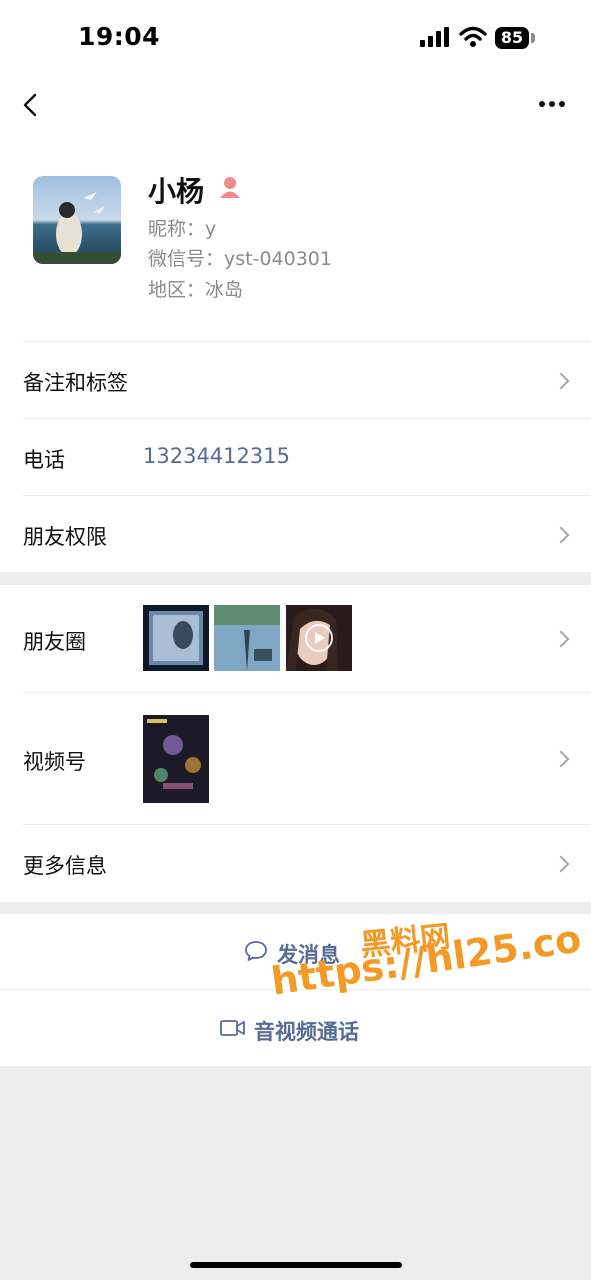  I want to click on video-call-label: 音视频通话, so click(306, 1032).